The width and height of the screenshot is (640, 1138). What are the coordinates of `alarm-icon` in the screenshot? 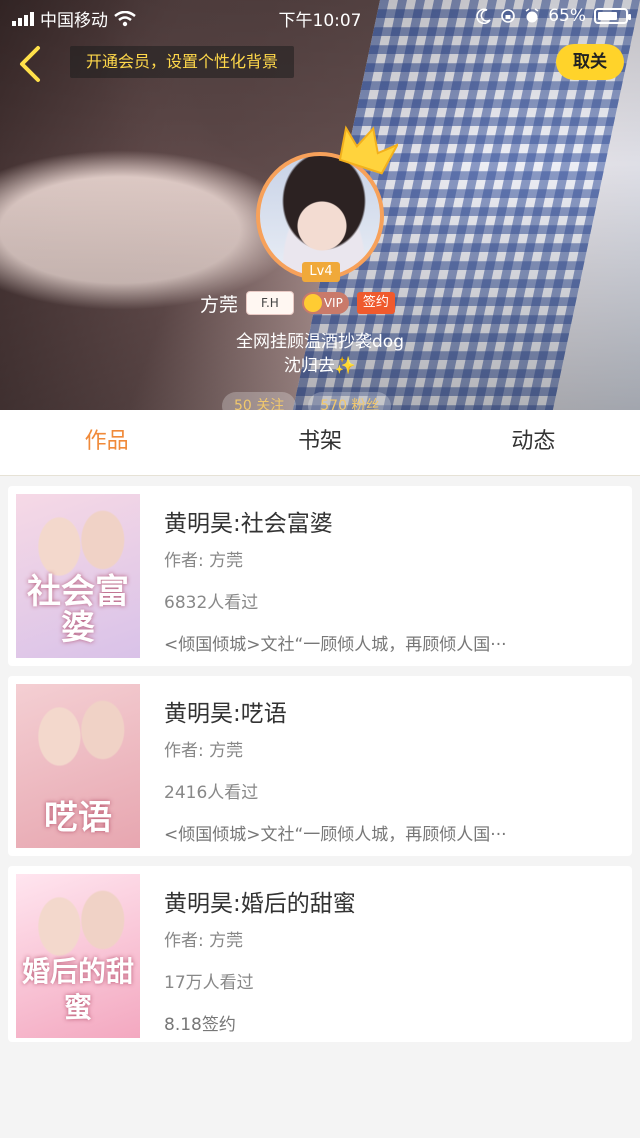 It's located at (532, 15).